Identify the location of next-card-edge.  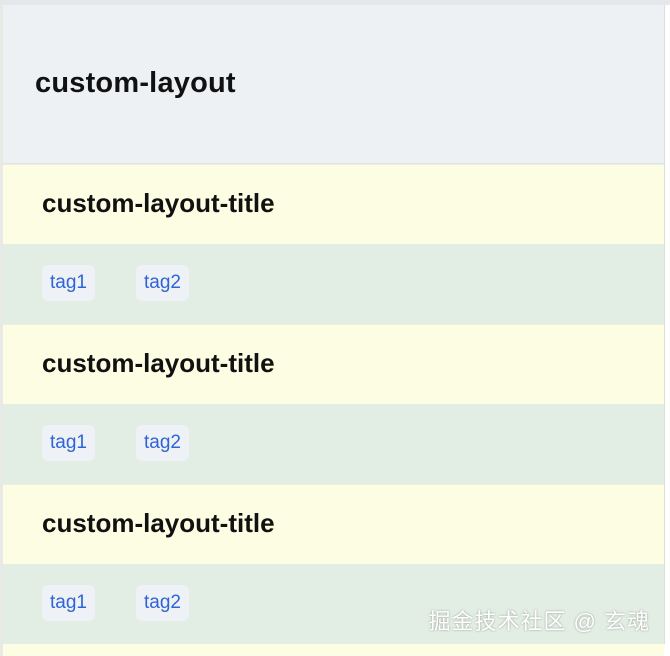
(333, 650).